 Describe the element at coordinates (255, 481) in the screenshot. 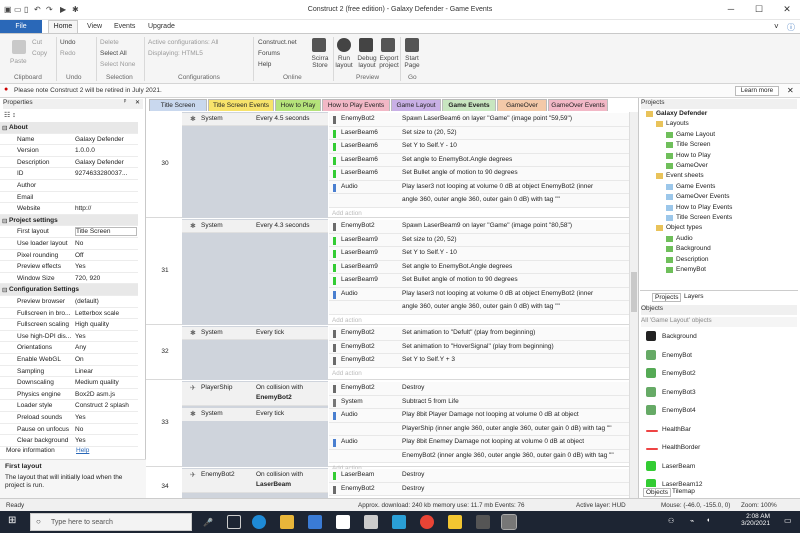

I see `condition-row: ✈ EnemyBot2 On collision with LaserBeam` at that location.